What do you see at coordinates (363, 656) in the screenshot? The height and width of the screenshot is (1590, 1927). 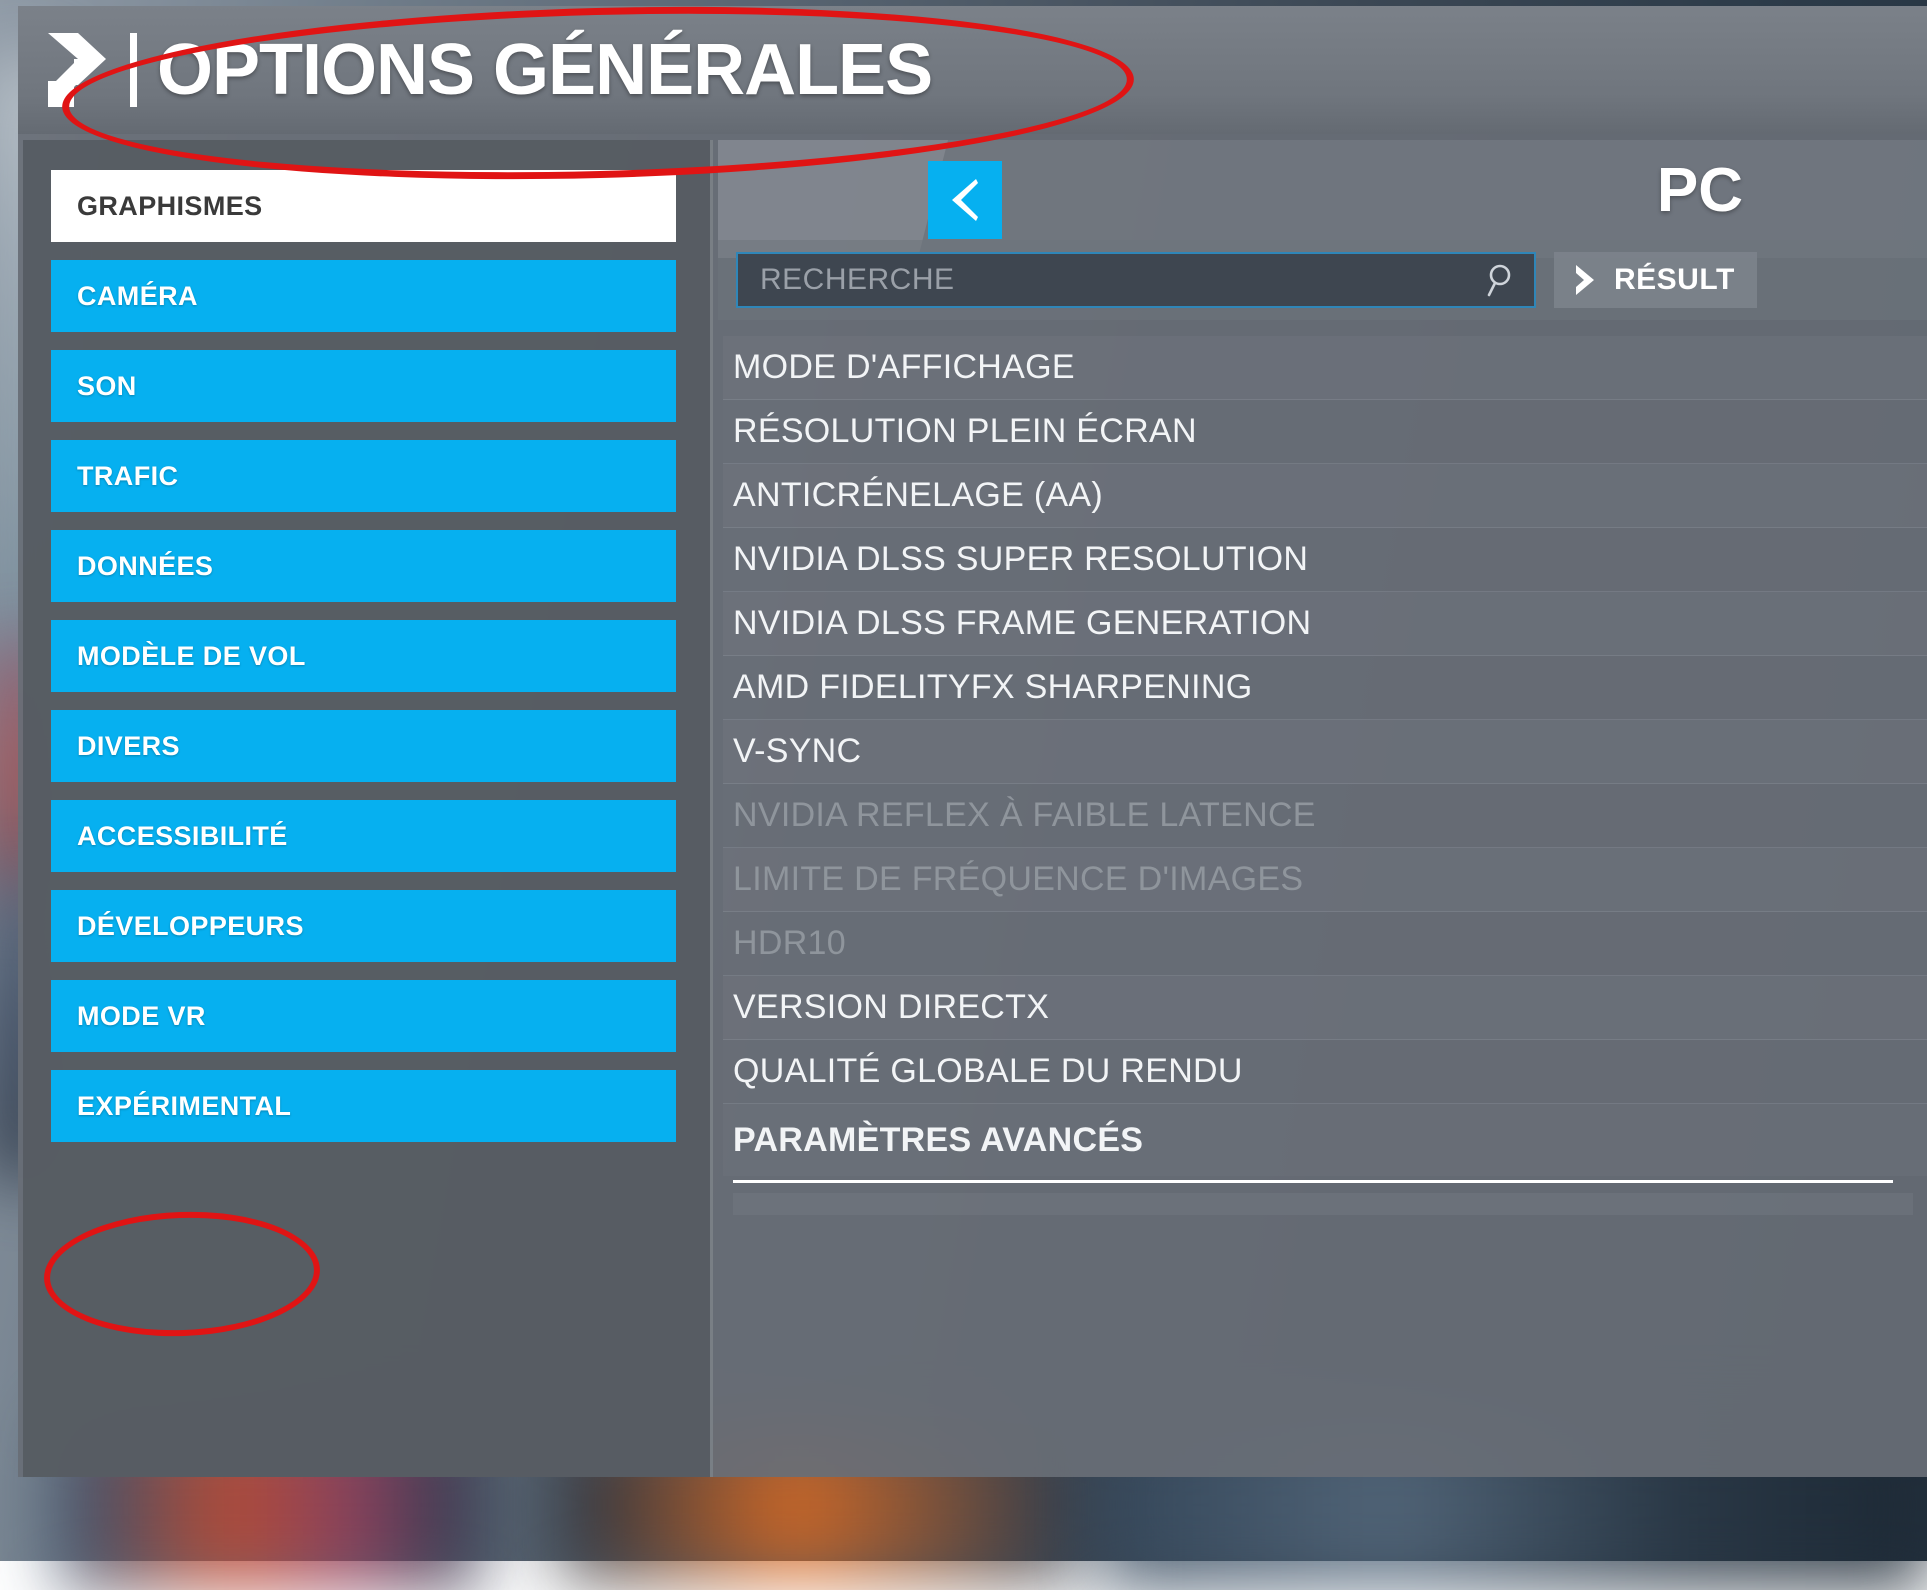 I see `sidebar-item-modele-de-vol: MODÈLE DE VOL` at bounding box center [363, 656].